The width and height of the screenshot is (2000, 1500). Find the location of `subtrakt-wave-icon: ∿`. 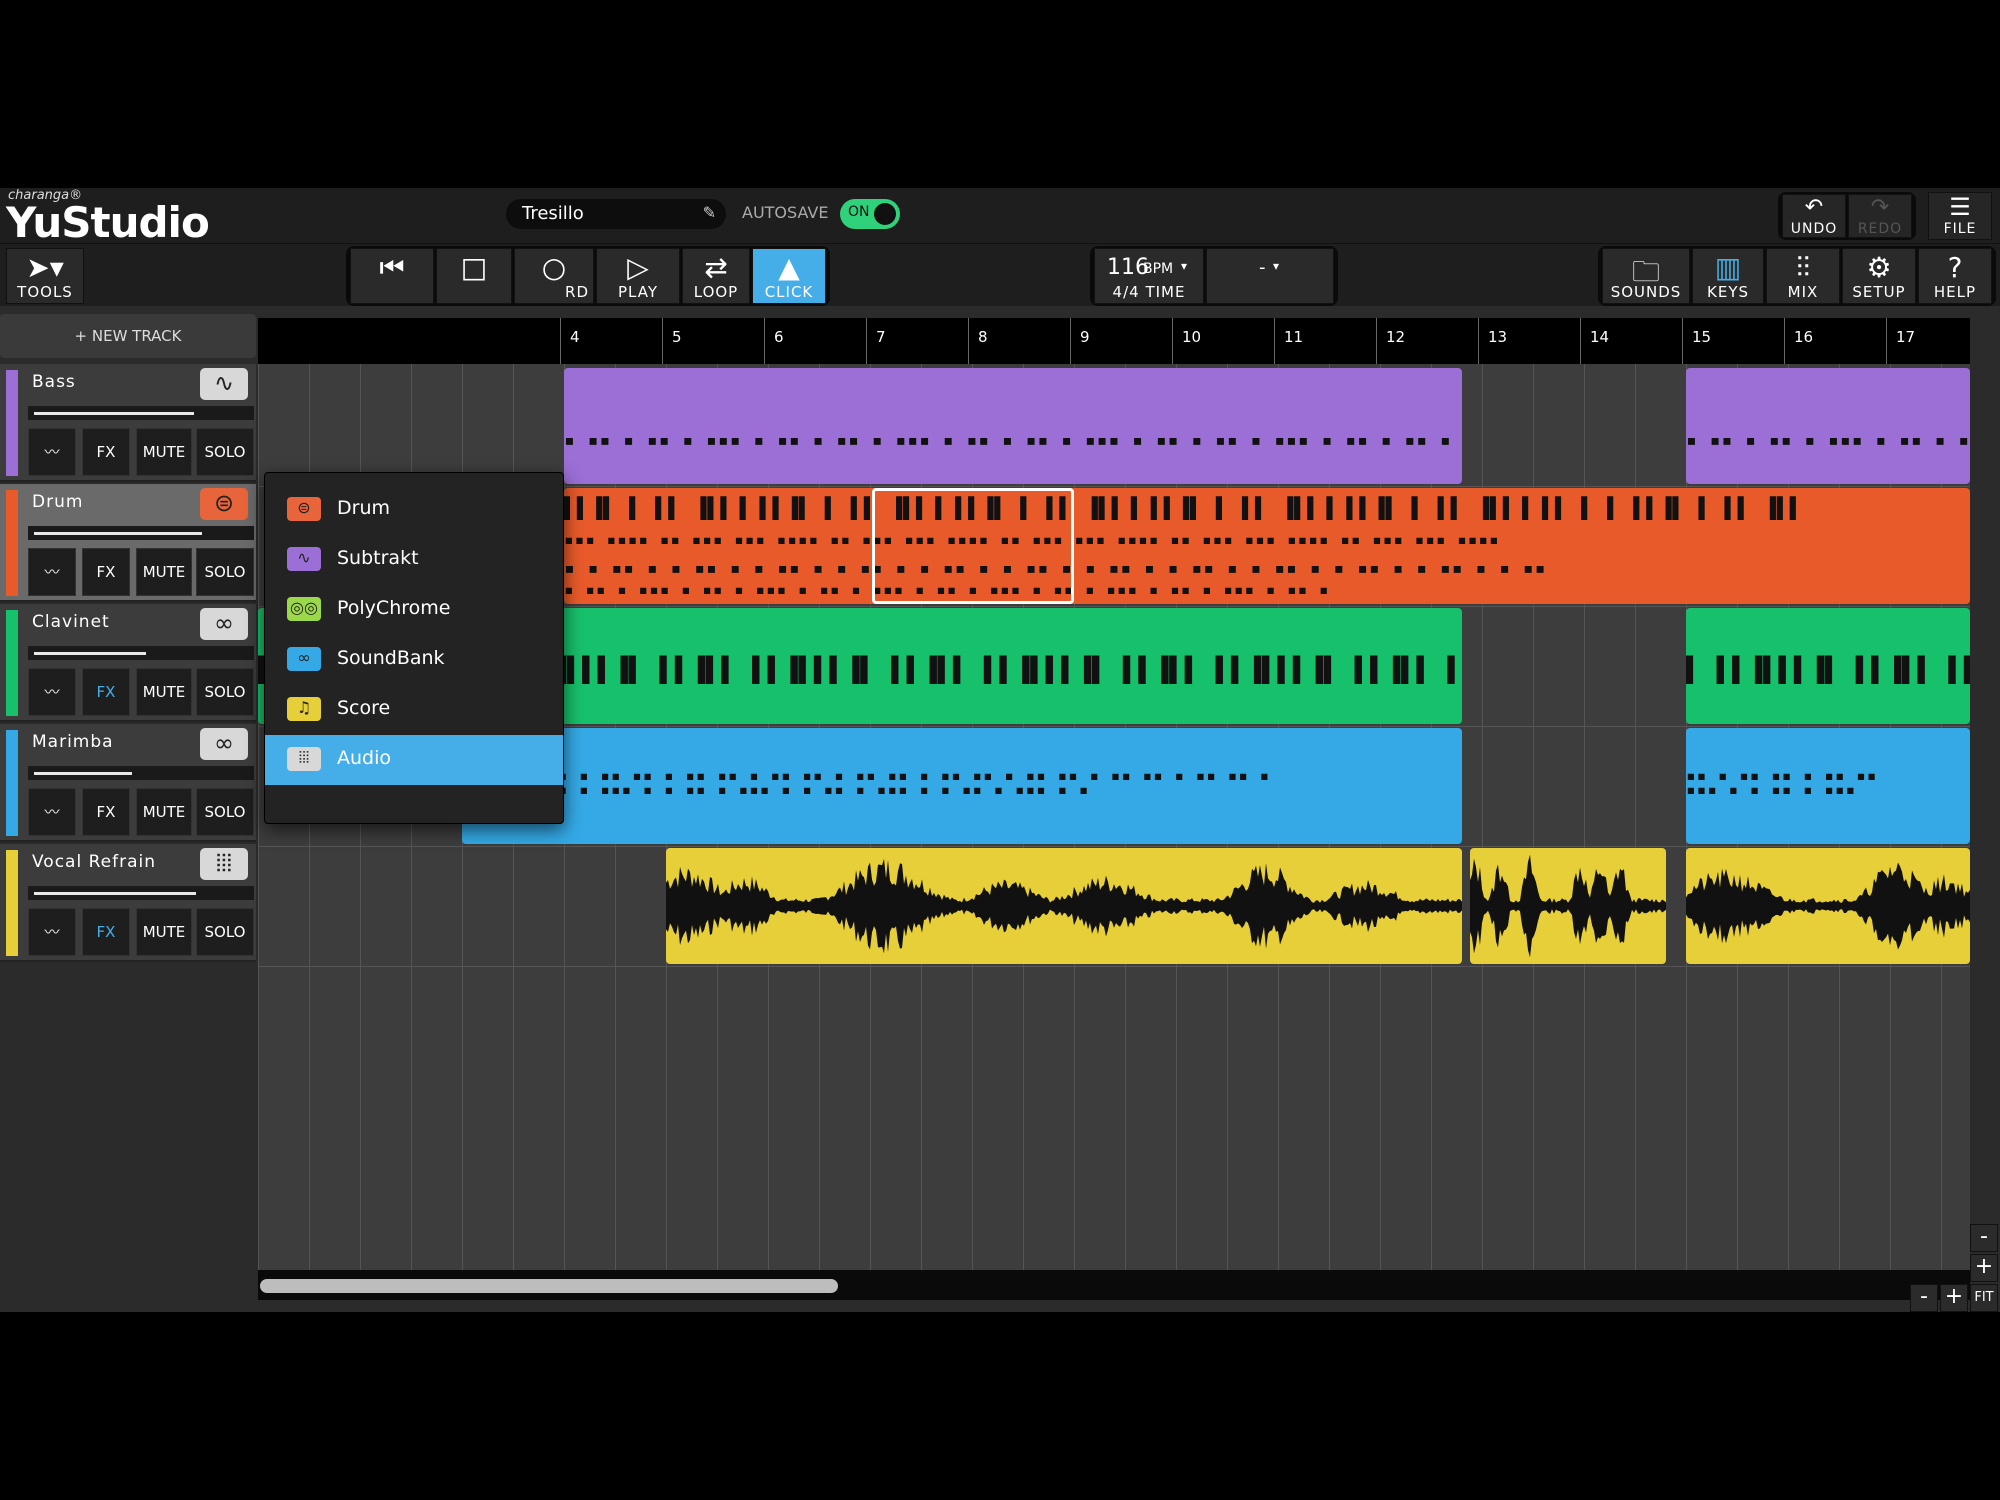

subtrakt-wave-icon: ∿ is located at coordinates (224, 384).